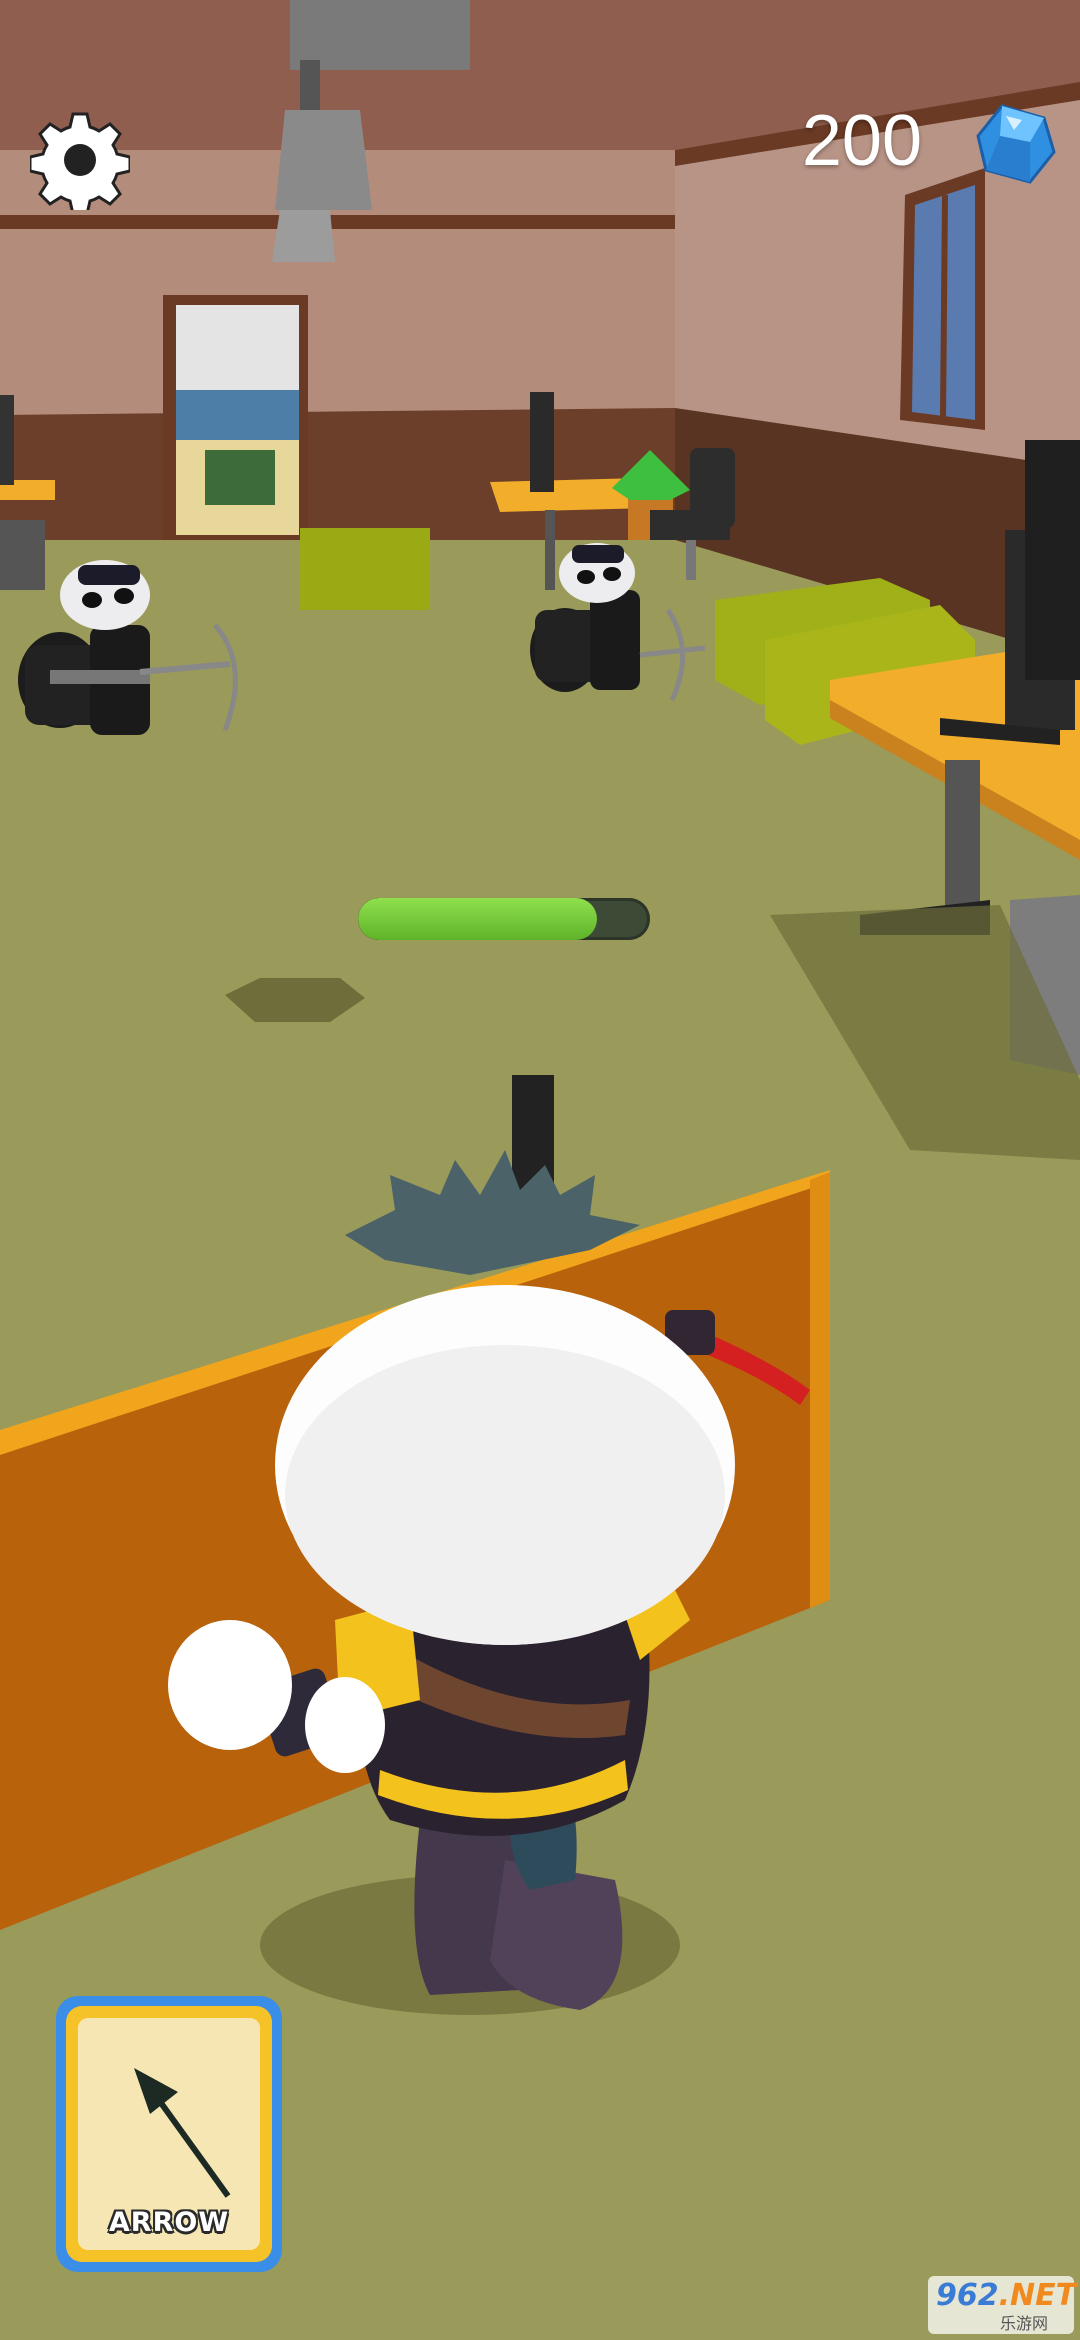 The image size is (1080, 2340). I want to click on arrow-card-label: ARROW, so click(169, 2222).